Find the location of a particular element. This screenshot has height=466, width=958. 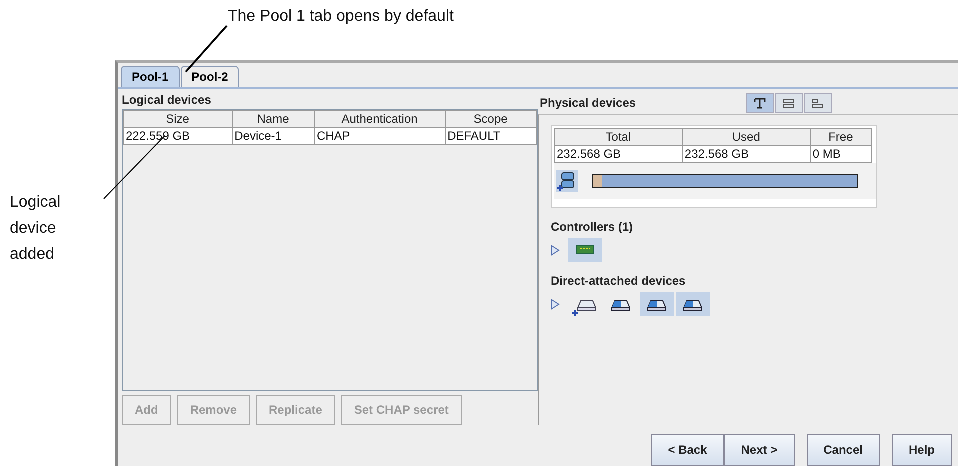

section-title: Logical devices is located at coordinates (167, 100).